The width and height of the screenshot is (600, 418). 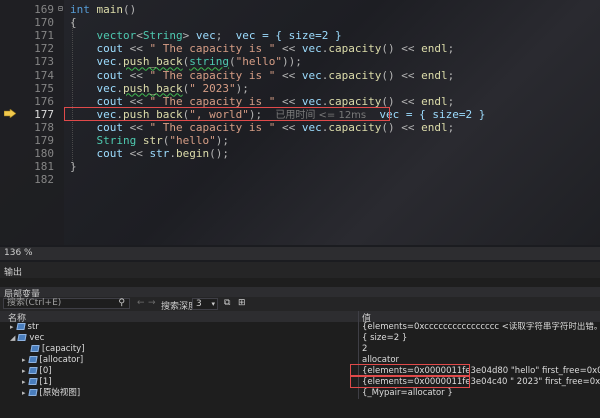 I want to click on code-line: 170 {, so click(x=300, y=22).